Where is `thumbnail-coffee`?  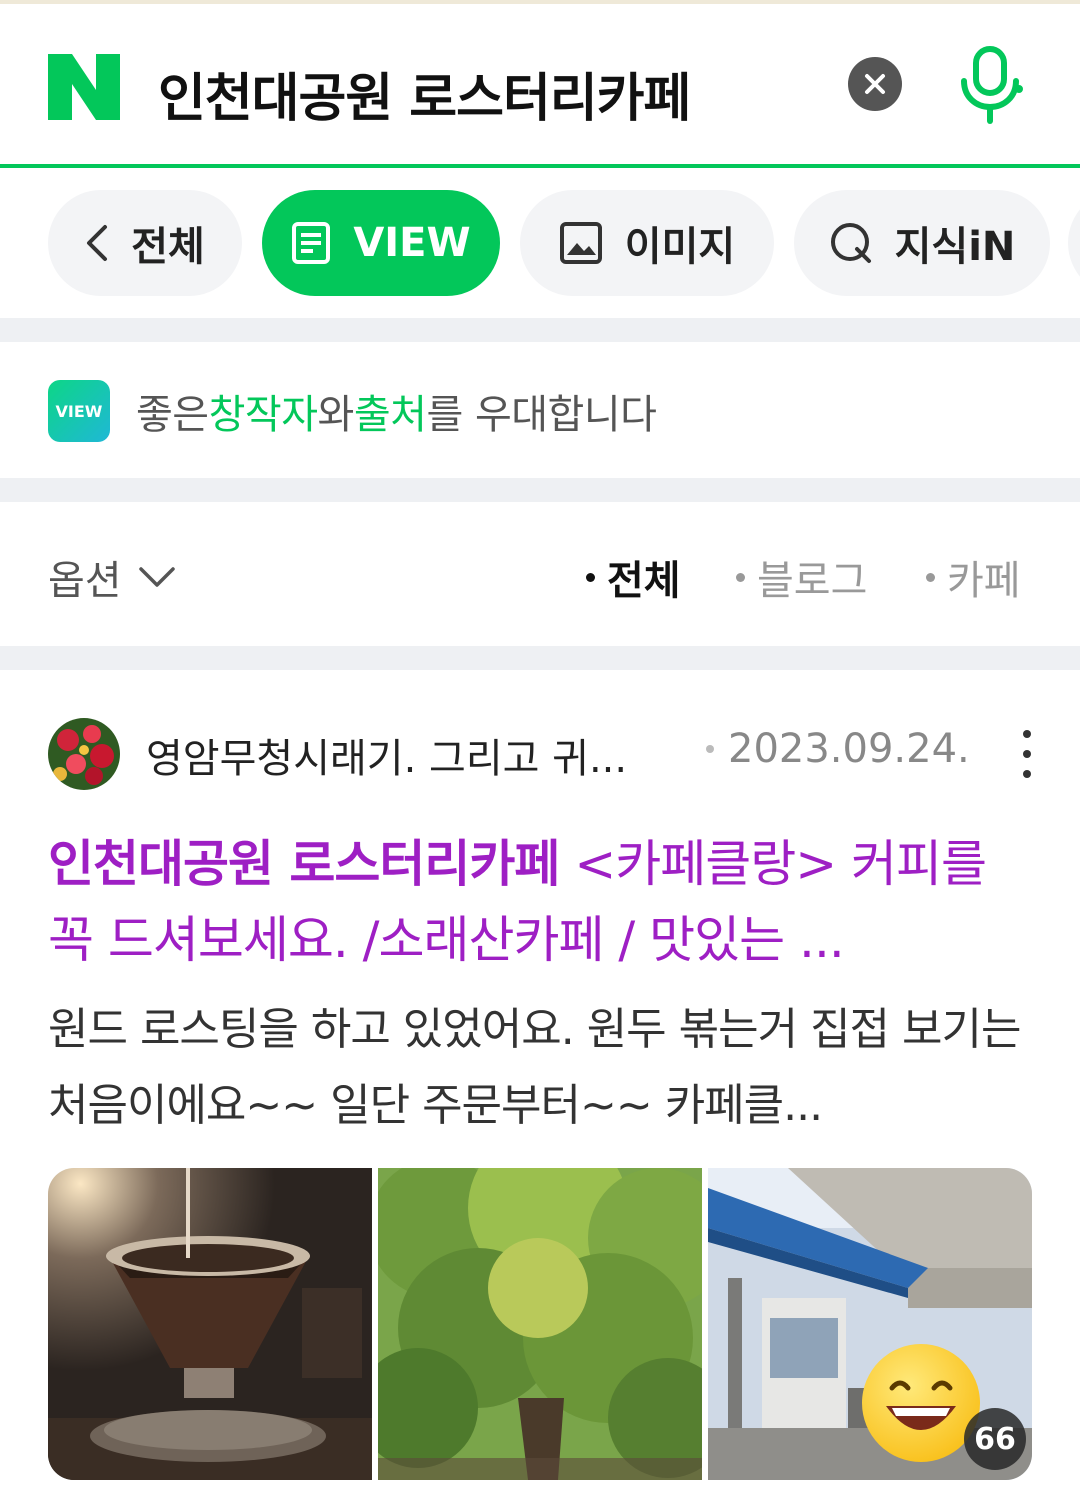
thumbnail-coffee is located at coordinates (210, 1324).